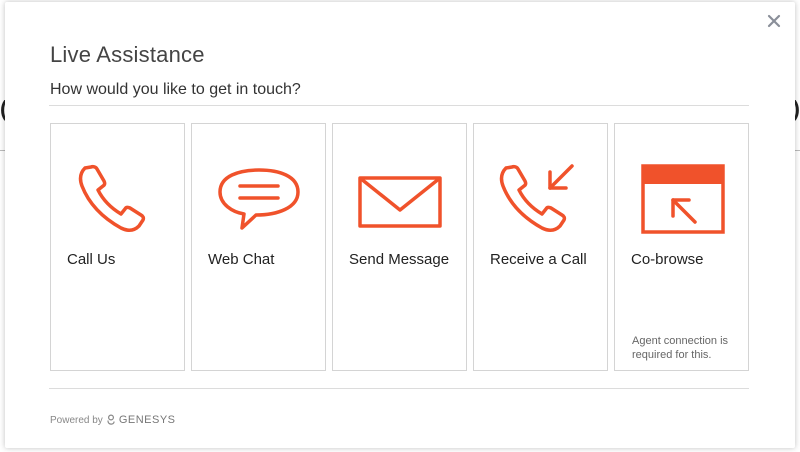 The image size is (800, 452). What do you see at coordinates (127, 54) in the screenshot?
I see `modal-title: Live Assistance` at bounding box center [127, 54].